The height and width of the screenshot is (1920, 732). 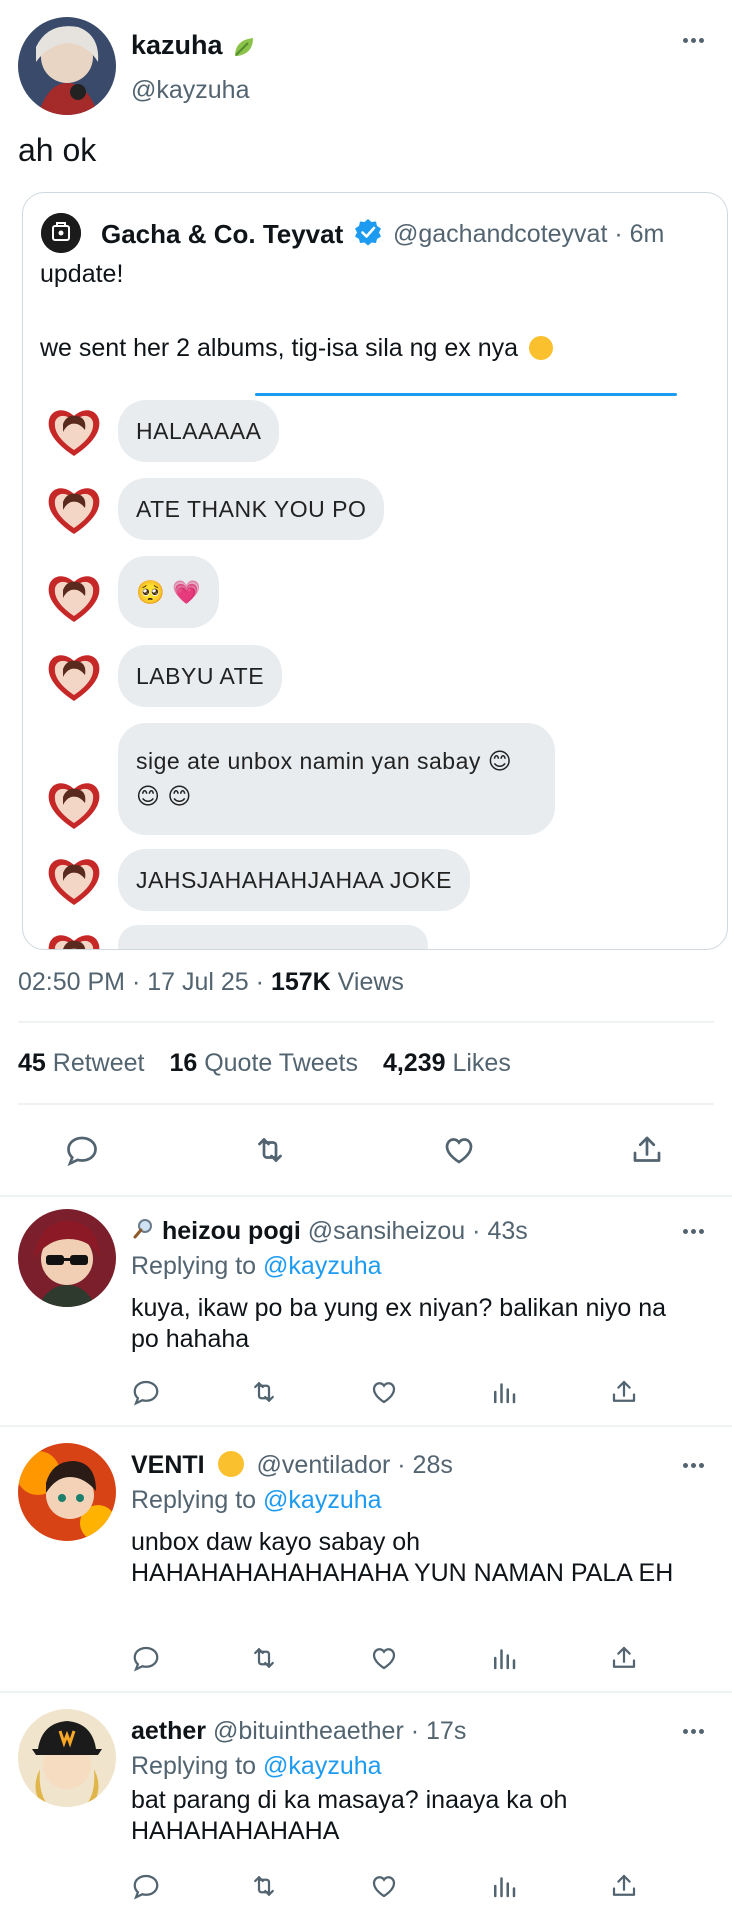 I want to click on retweets-stat: 45 Retweet, so click(x=81, y=1063).